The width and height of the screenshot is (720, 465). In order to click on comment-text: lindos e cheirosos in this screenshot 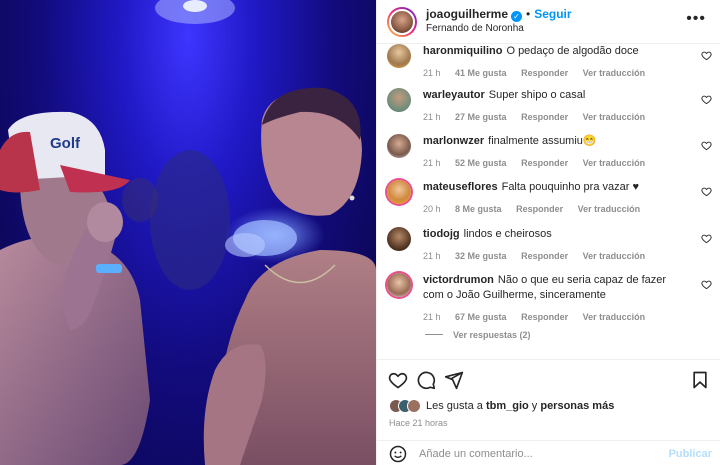, I will do `click(507, 234)`.